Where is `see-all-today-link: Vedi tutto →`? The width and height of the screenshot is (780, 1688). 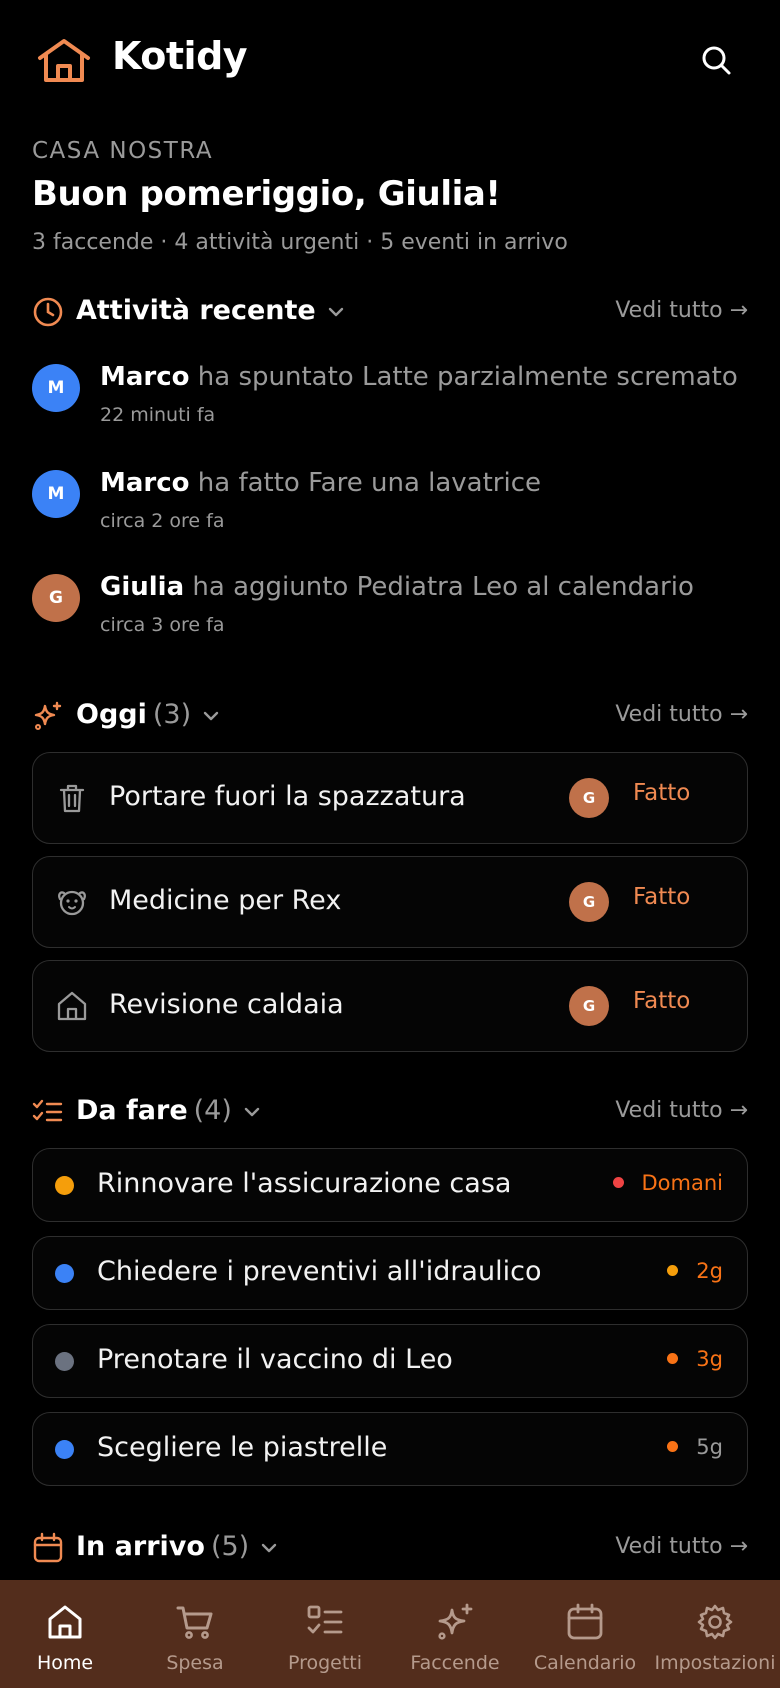
see-all-today-link: Vedi tutto → is located at coordinates (681, 714).